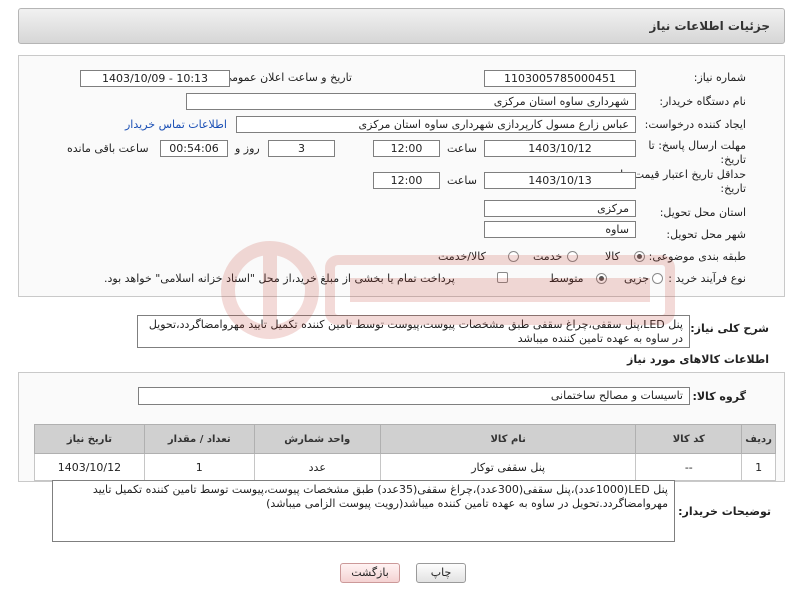  I want to click on goods-group-label: گروه کالا:, so click(719, 396).